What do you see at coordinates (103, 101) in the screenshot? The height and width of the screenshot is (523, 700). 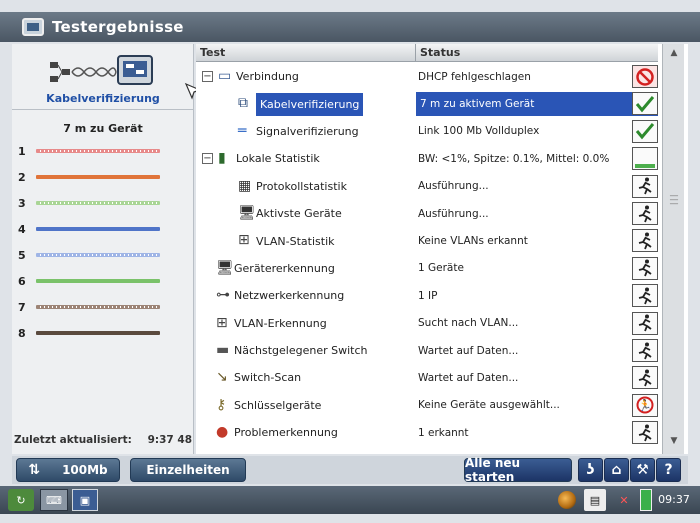 I see `cable-verification-tab: Kabelverifizierung` at bounding box center [103, 101].